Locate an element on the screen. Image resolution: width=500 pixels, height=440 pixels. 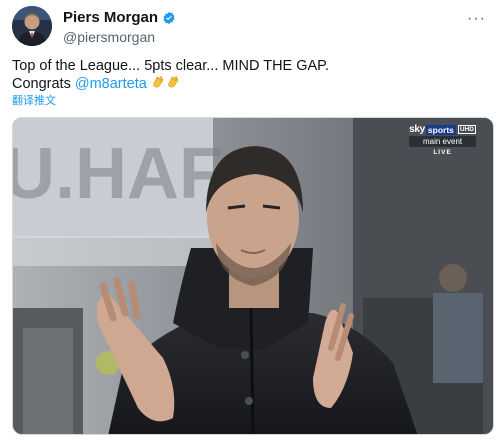
author-name: Piers Morgan is located at coordinates (110, 17).